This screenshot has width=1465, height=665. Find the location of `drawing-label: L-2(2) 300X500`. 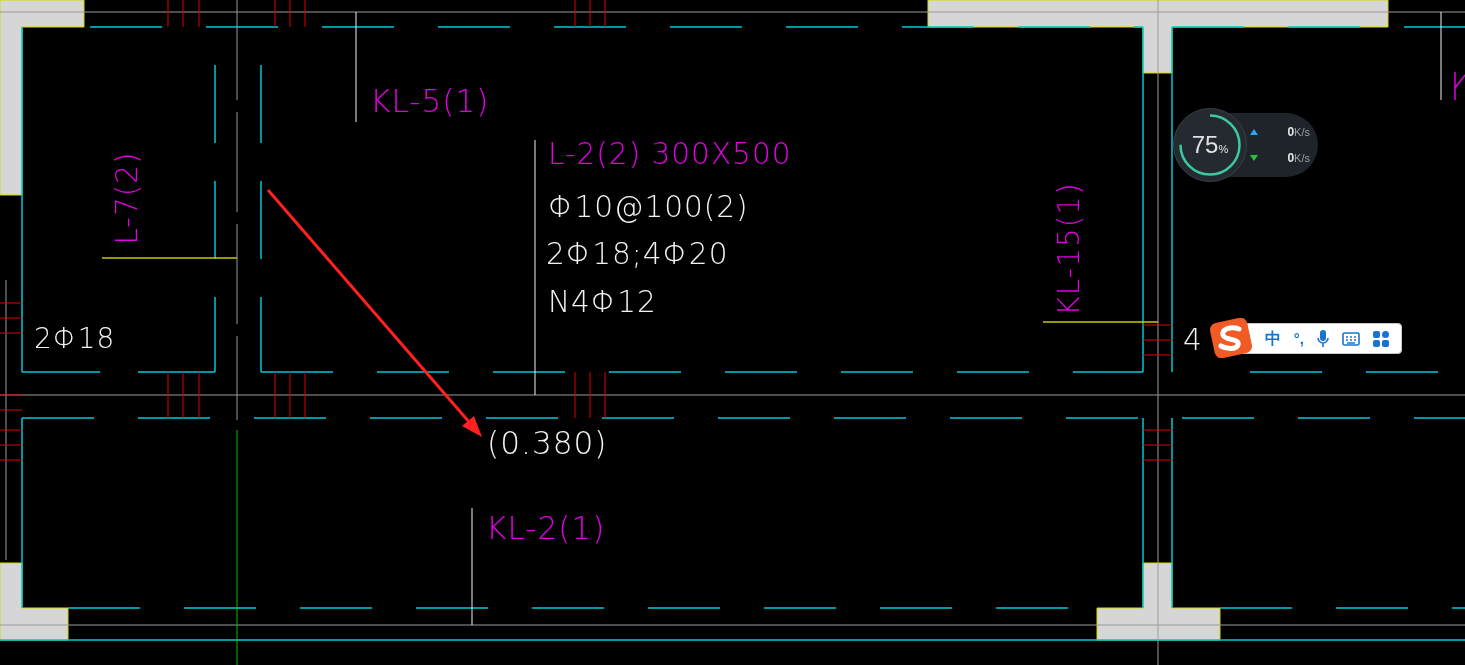

drawing-label: L-2(2) 300X500 is located at coordinates (670, 155).